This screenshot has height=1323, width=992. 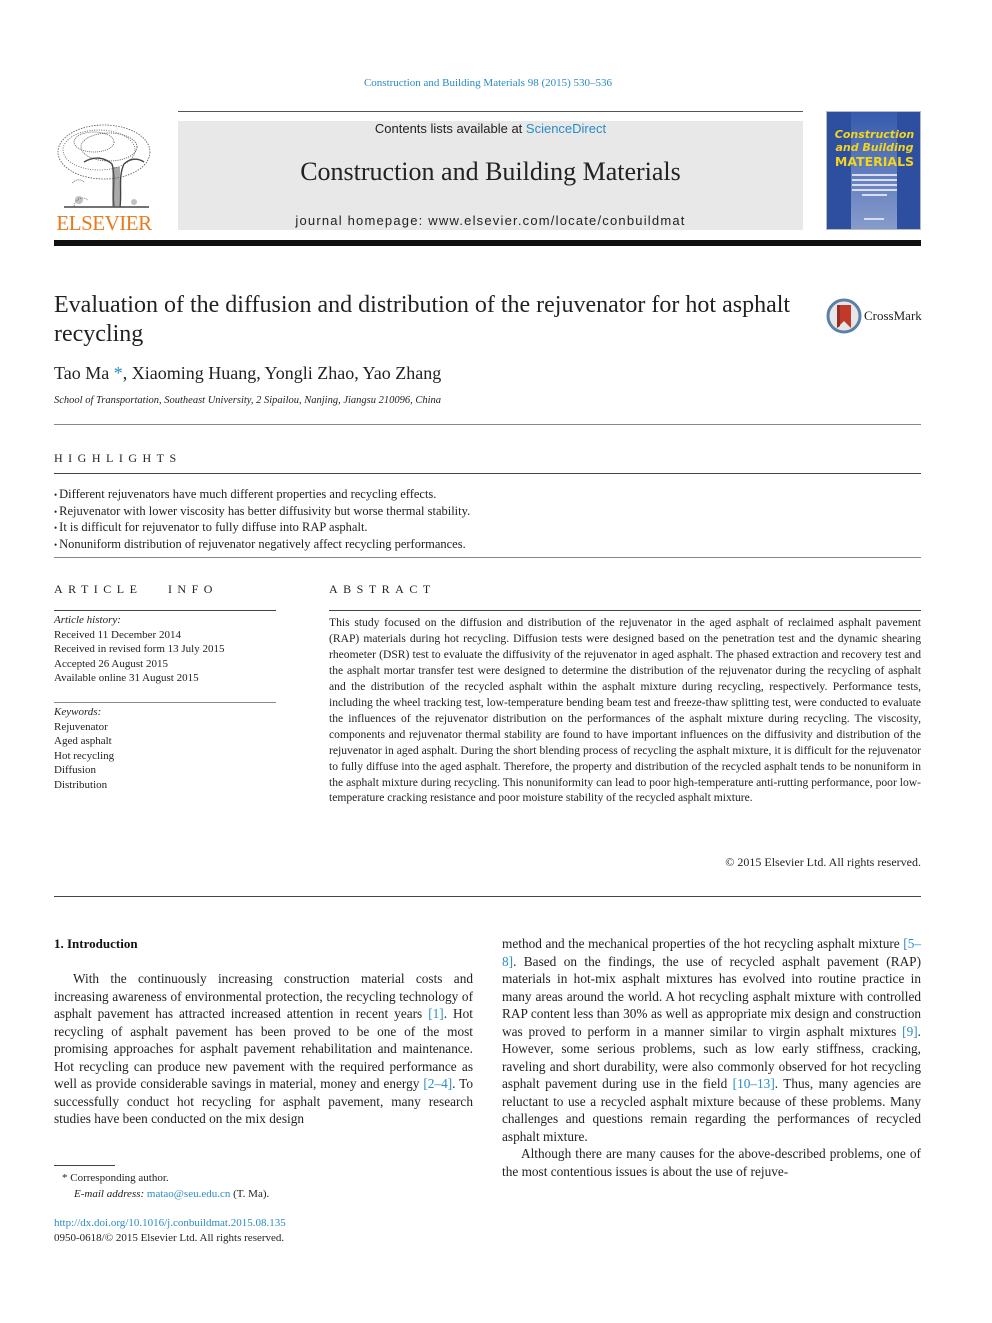 I want to click on tree-icon, so click(x=104, y=166).